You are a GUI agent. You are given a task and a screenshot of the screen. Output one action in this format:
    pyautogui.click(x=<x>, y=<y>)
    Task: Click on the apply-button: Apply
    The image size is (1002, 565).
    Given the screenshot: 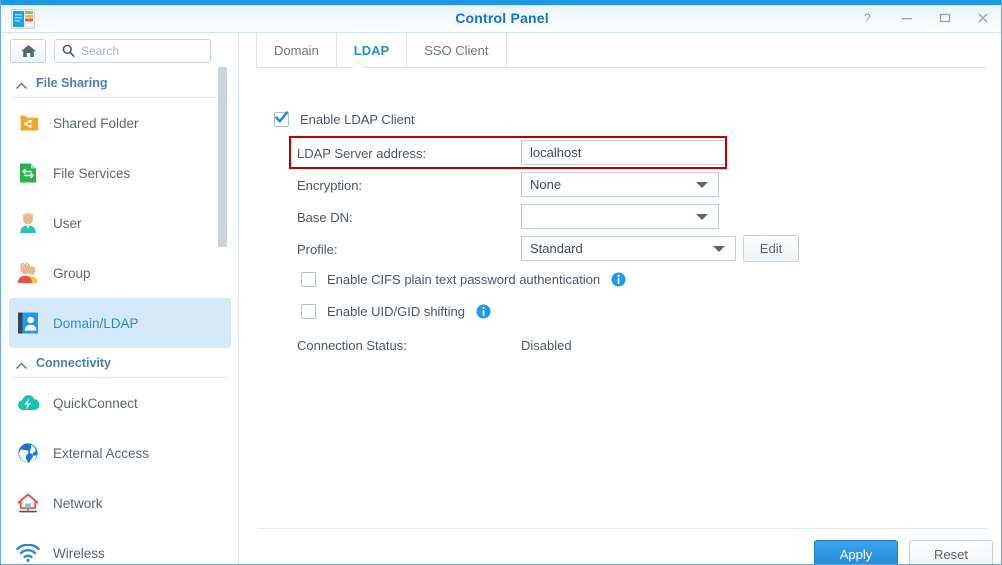 What is the action you would take?
    pyautogui.click(x=856, y=552)
    